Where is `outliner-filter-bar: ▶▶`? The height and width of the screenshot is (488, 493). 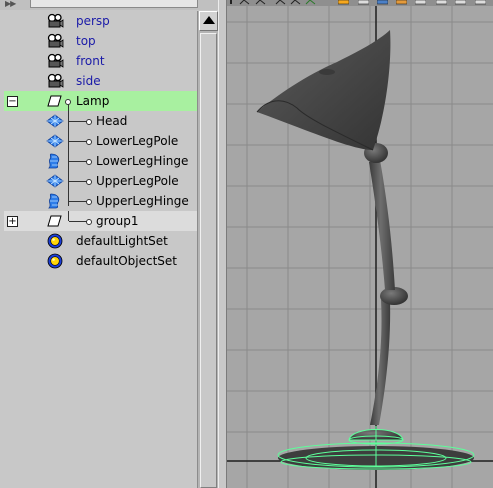 outliner-filter-bar: ▶▶ is located at coordinates (110, 5).